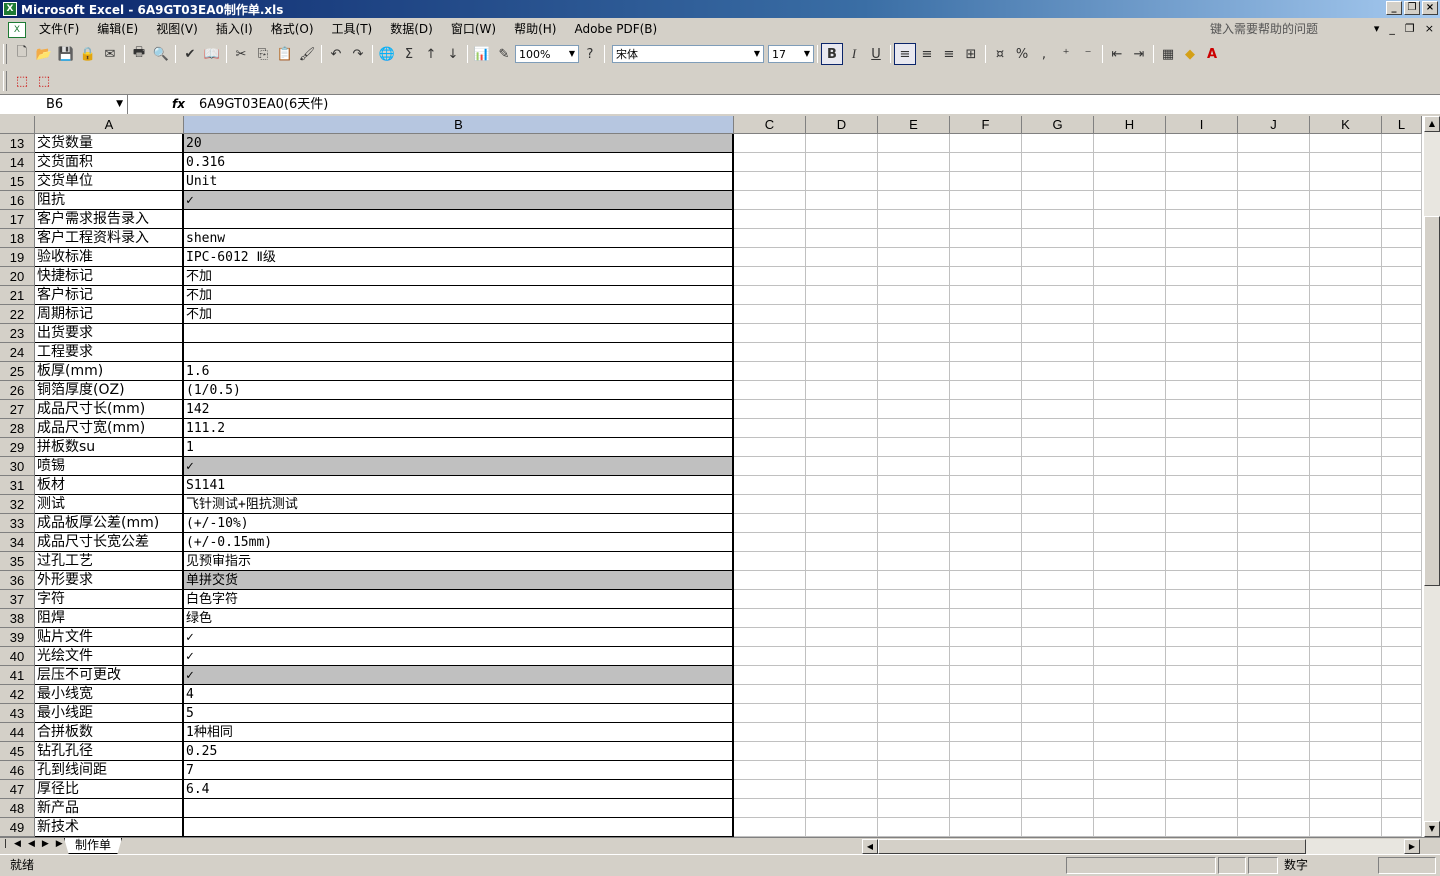 The width and height of the screenshot is (1440, 876). What do you see at coordinates (459, 751) in the screenshot?
I see `cell-b: 0.25` at bounding box center [459, 751].